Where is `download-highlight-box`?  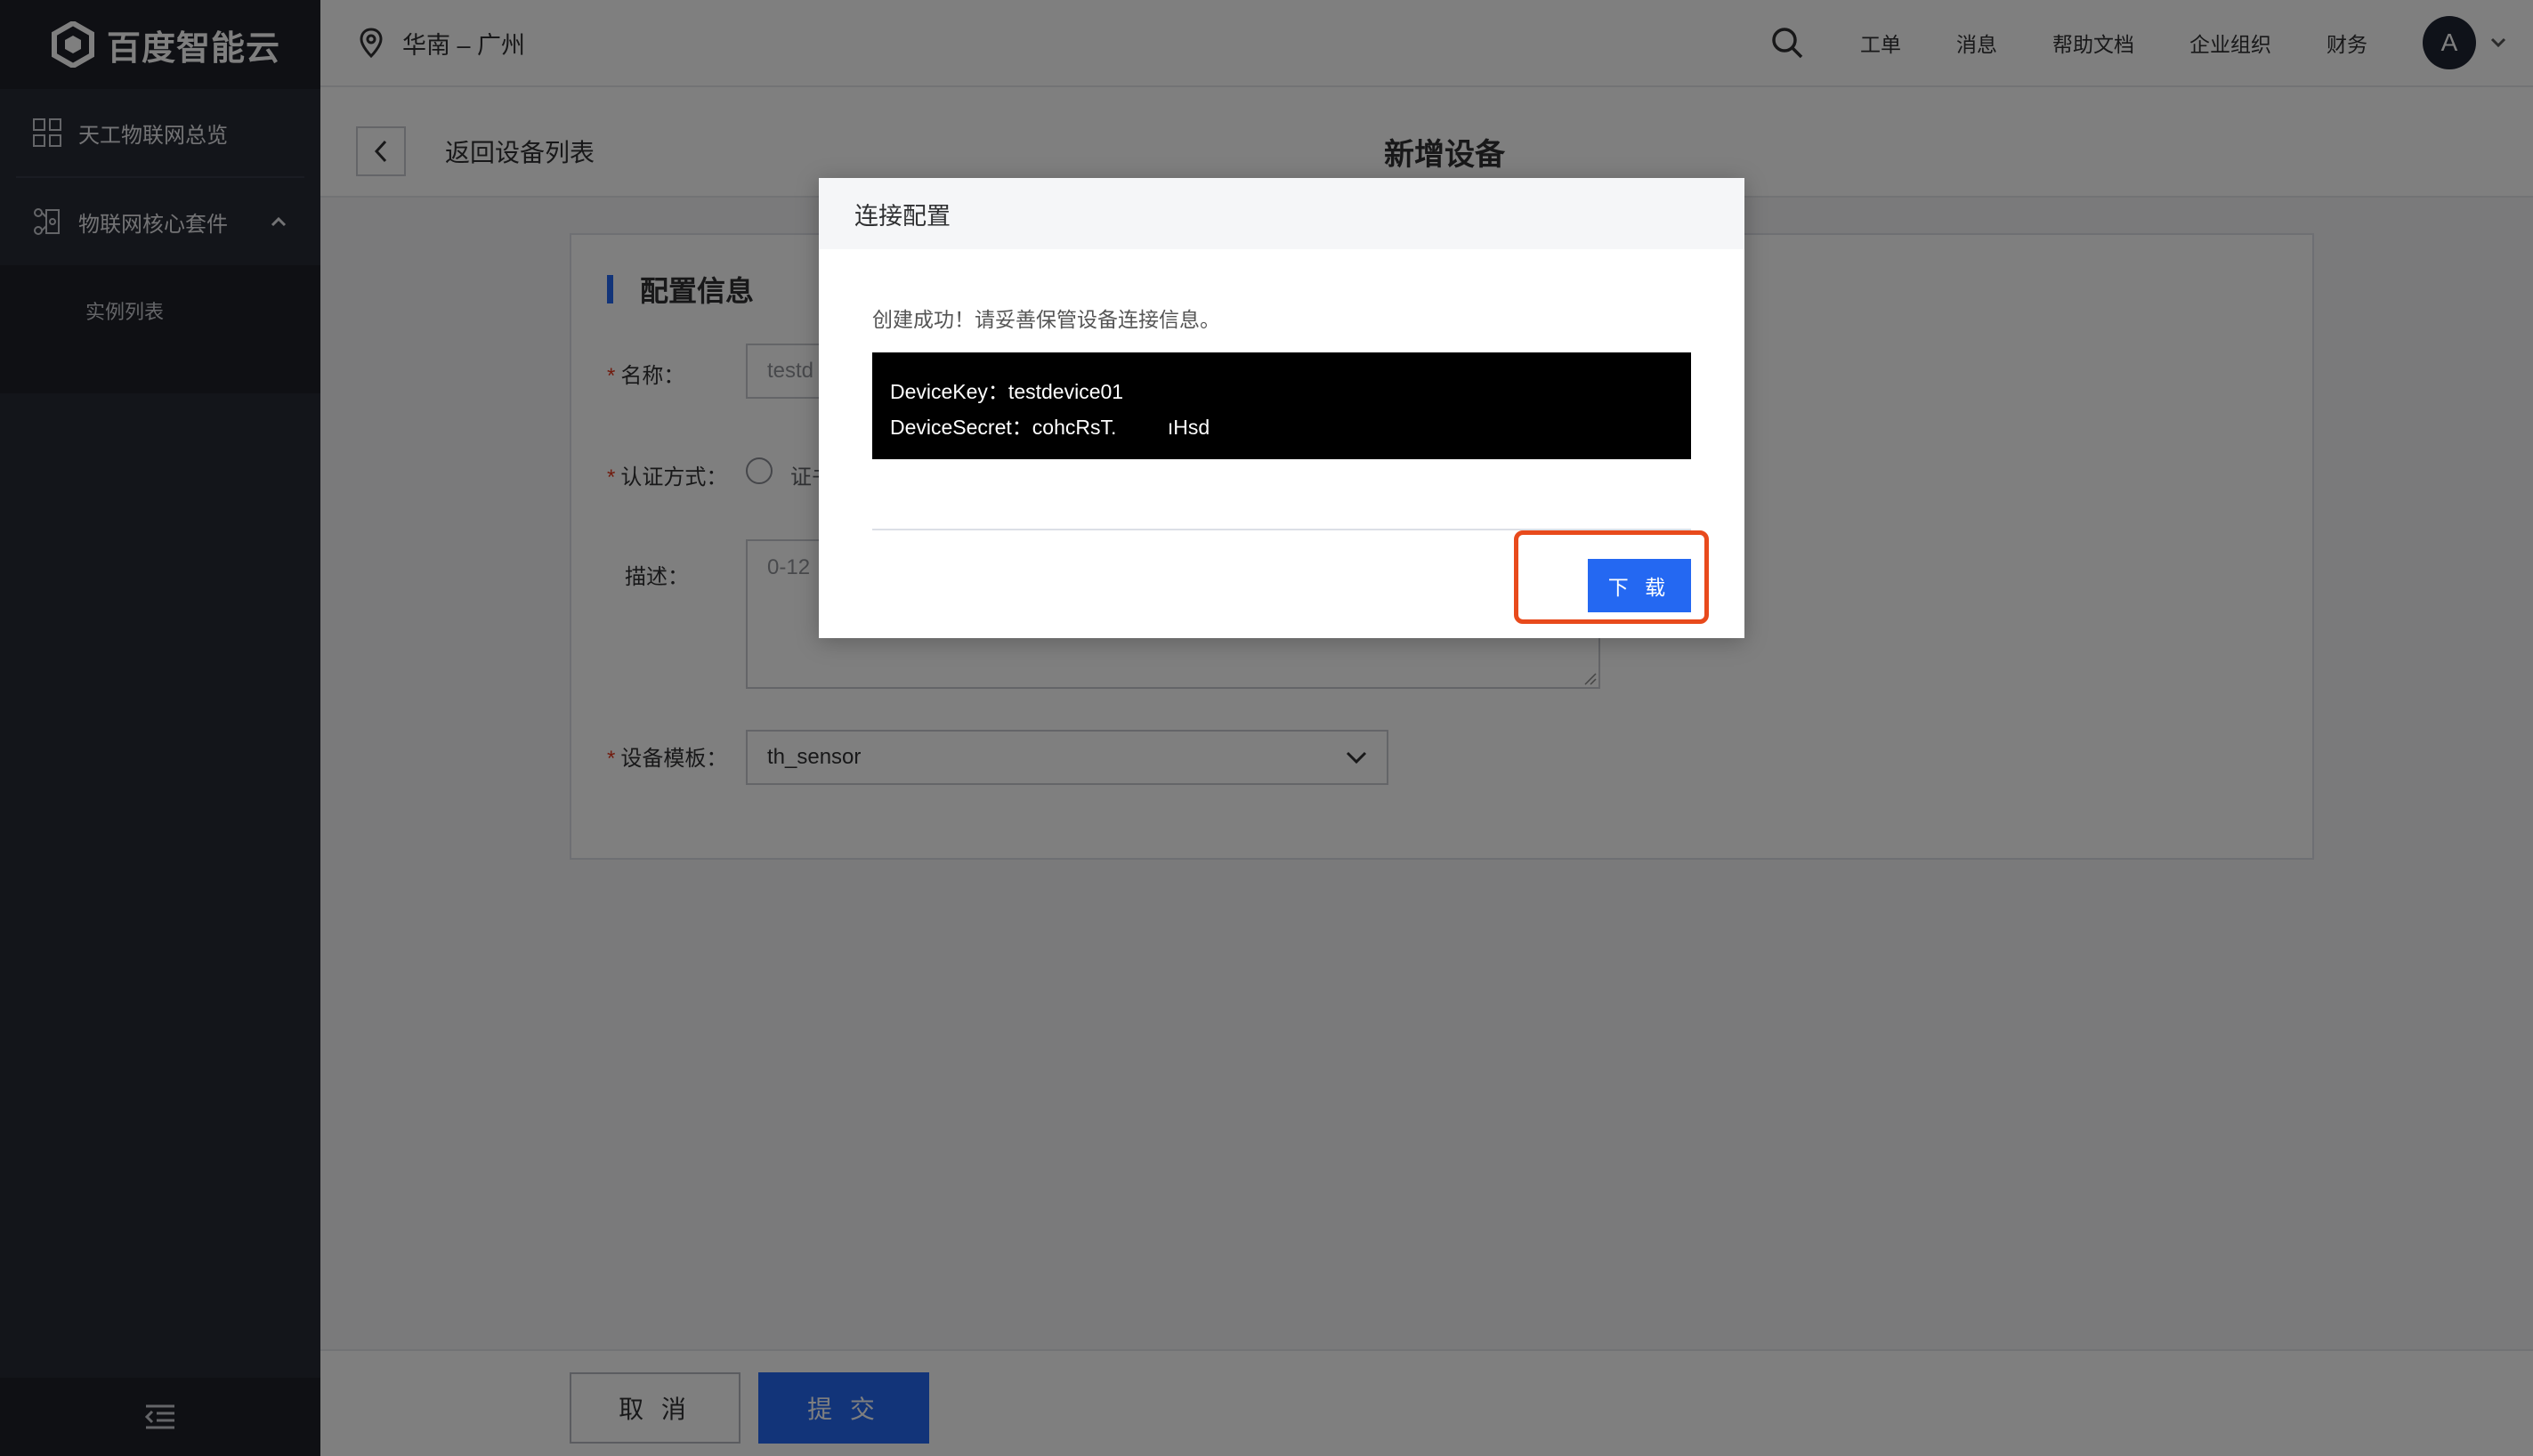 download-highlight-box is located at coordinates (1611, 577).